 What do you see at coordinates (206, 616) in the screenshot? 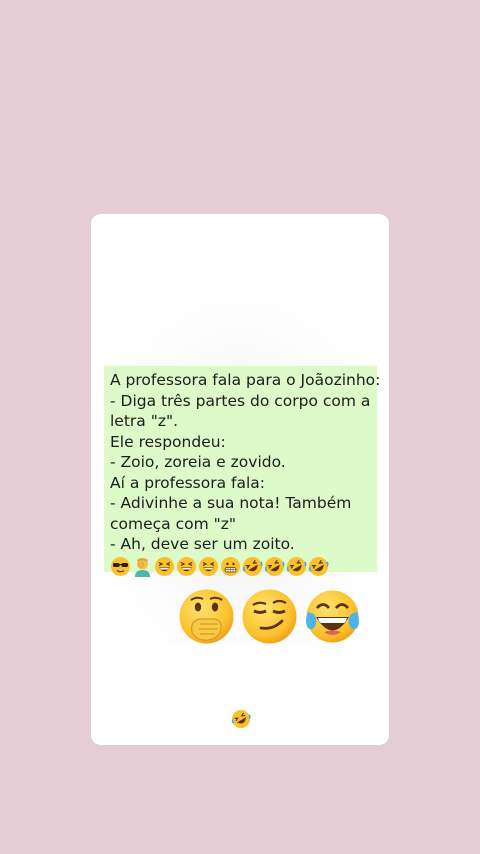
I see `face-with-hand-over-mouth-icon` at bounding box center [206, 616].